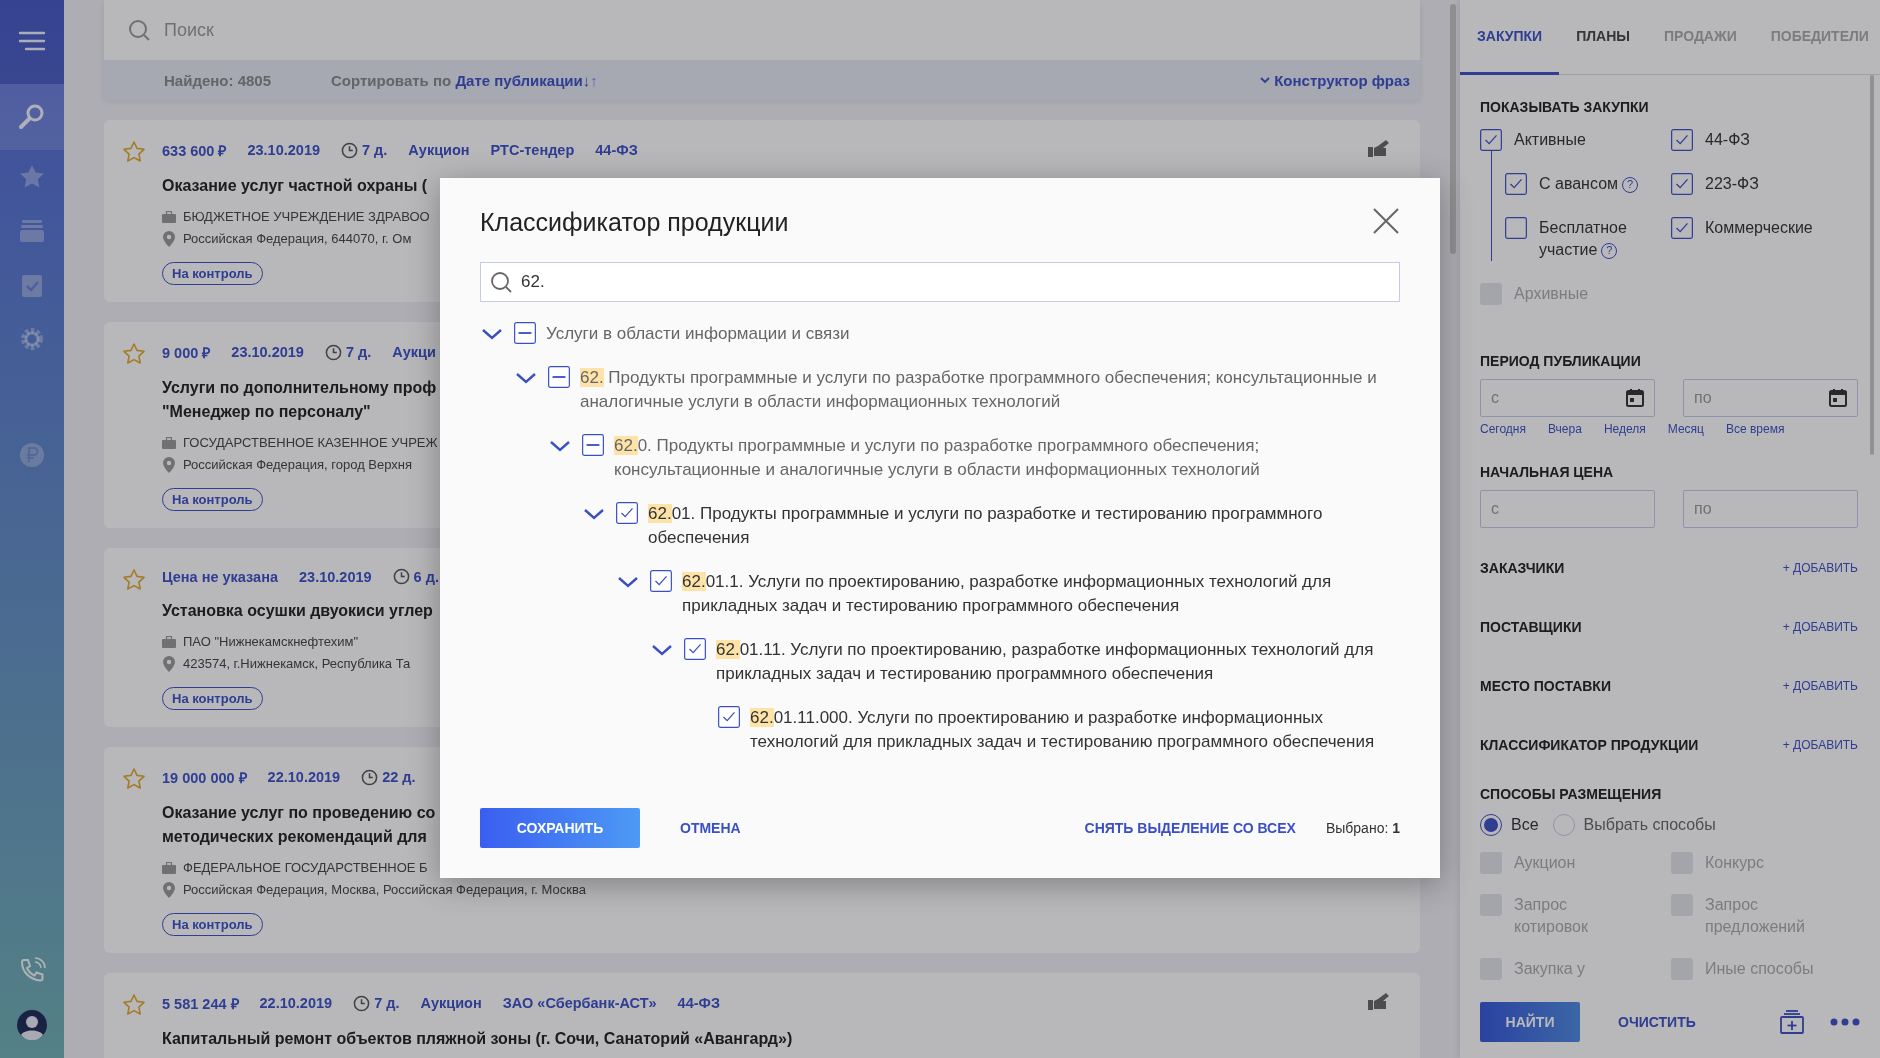 The height and width of the screenshot is (1058, 1880). What do you see at coordinates (1522, 567) in the screenshot?
I see `section-title: ЗАКАЗЧИКИ` at bounding box center [1522, 567].